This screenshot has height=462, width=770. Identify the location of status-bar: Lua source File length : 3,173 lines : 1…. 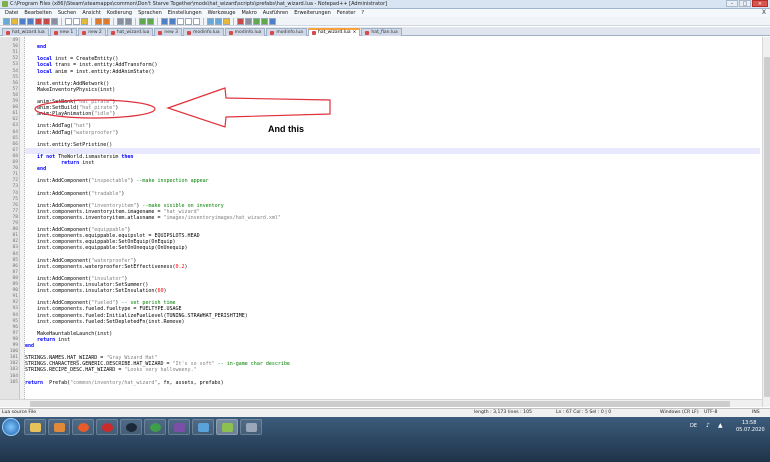
(385, 412).